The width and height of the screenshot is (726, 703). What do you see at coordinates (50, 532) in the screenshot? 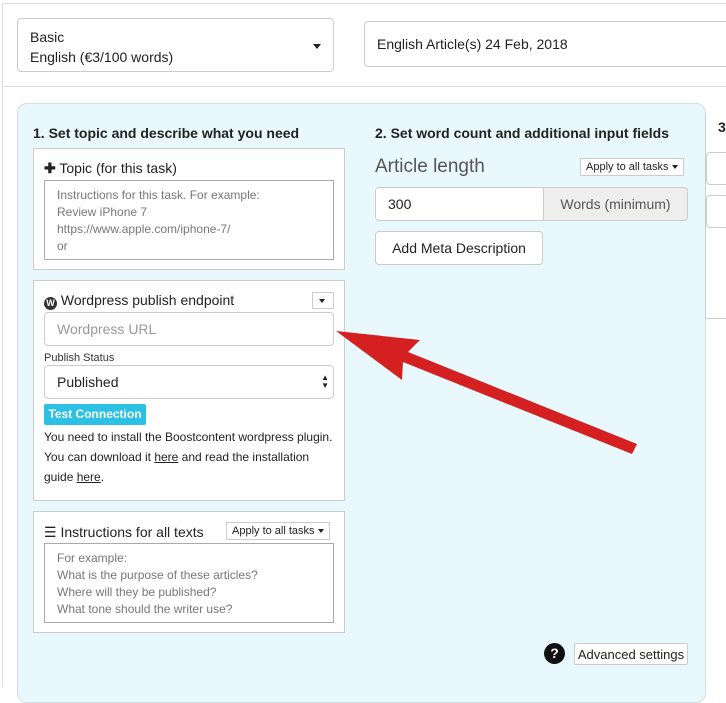
I see `list-icon: ☰` at bounding box center [50, 532].